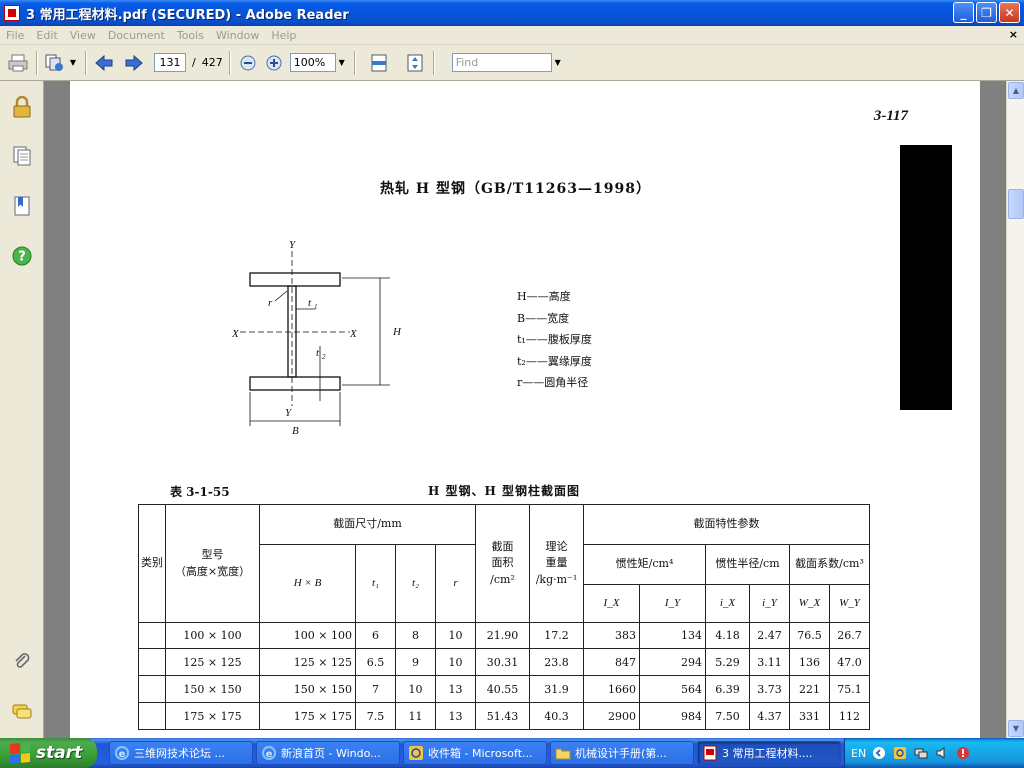 The height and width of the screenshot is (768, 1024). What do you see at coordinates (501, 62) in the screenshot?
I see `find-input: Find` at bounding box center [501, 62].